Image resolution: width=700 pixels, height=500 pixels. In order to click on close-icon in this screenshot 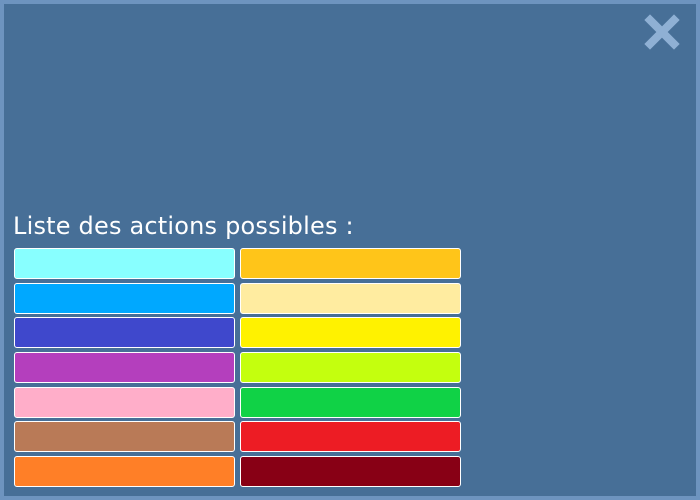, I will do `click(662, 32)`.